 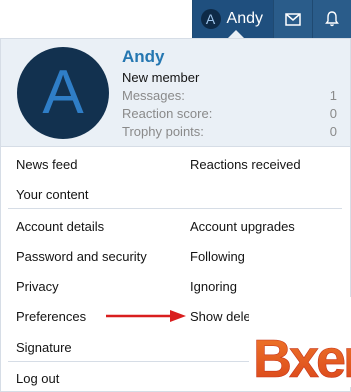 What do you see at coordinates (46, 164) in the screenshot?
I see `menu-news-feed: News feed` at bounding box center [46, 164].